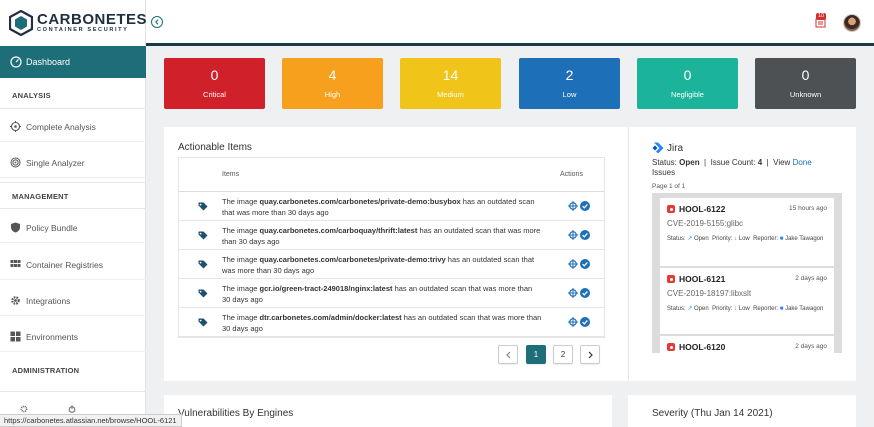 The height and width of the screenshot is (427, 874). I want to click on sidebar-item-complete-analysis: Complete Analysis, so click(73, 127).